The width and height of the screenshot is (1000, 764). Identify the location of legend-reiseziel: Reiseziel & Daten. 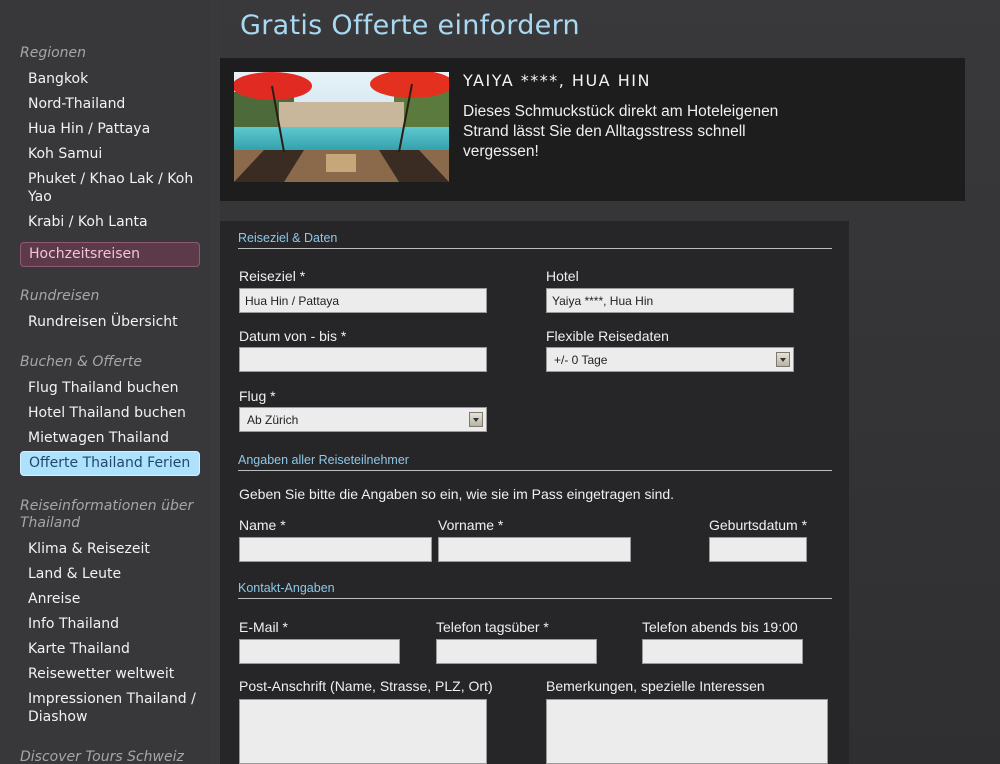
(535, 240).